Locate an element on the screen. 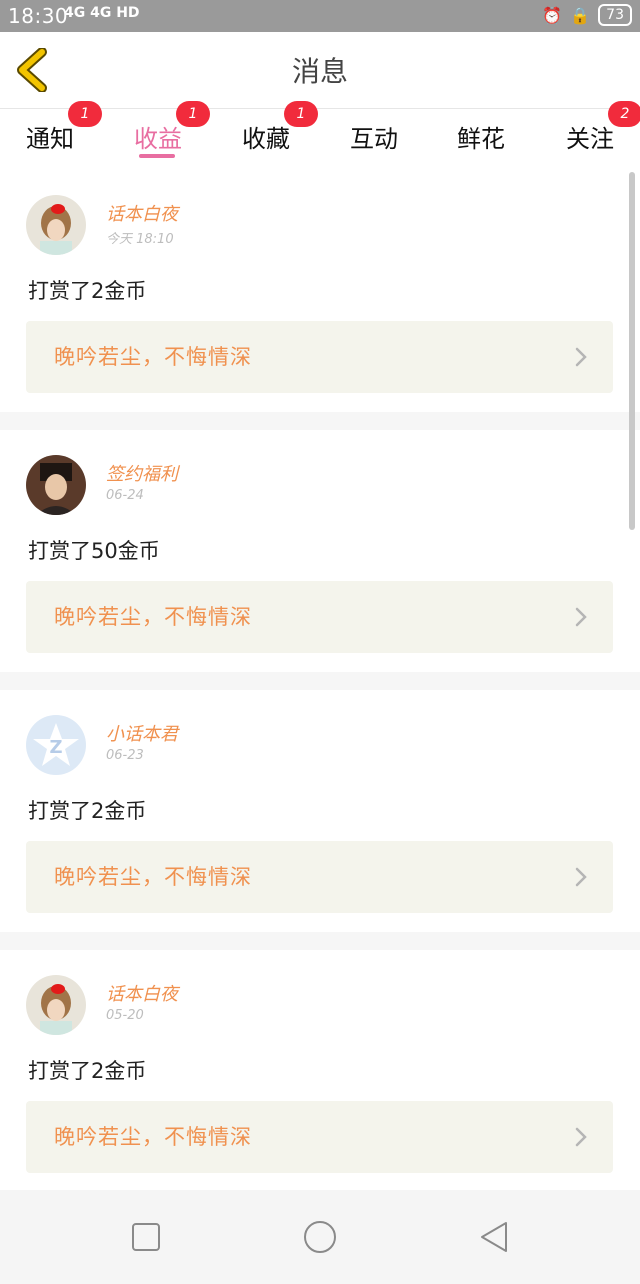 The image size is (640, 1284). square-icon is located at coordinates (146, 1237).